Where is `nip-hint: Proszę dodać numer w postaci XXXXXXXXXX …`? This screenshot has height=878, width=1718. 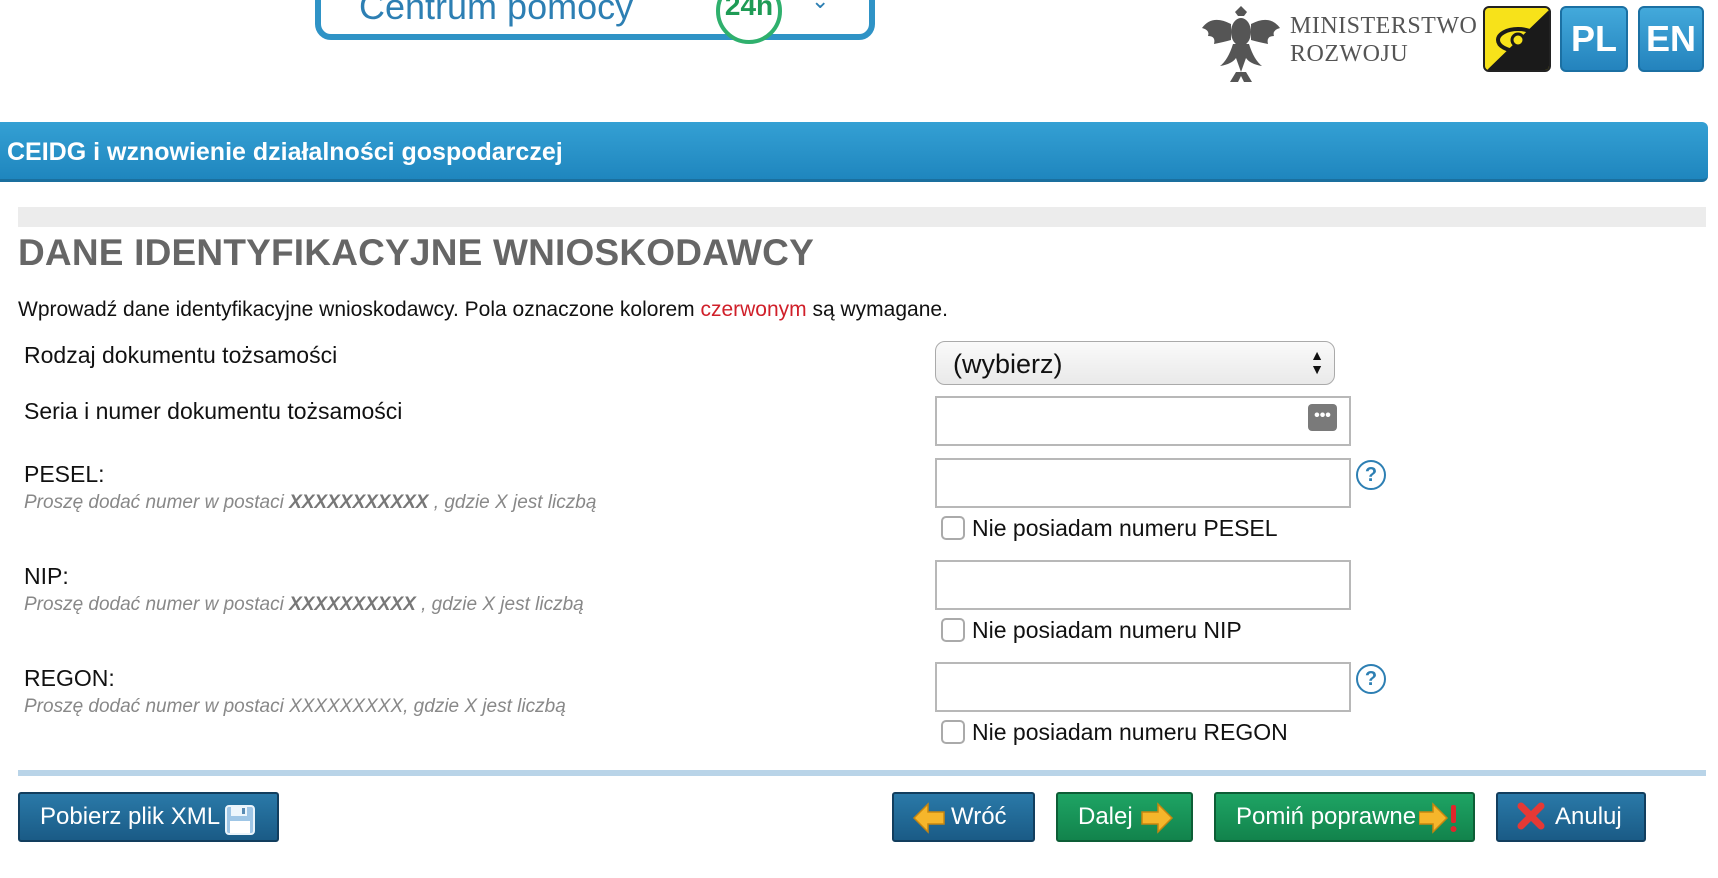
nip-hint: Proszę dodać numer w postaci XXXXXXXXXX … is located at coordinates (304, 605).